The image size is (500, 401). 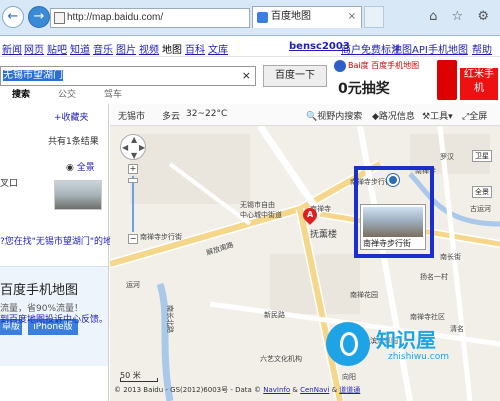 I want to click on mobile-promo-title: 百度手机地图, so click(x=39, y=290).